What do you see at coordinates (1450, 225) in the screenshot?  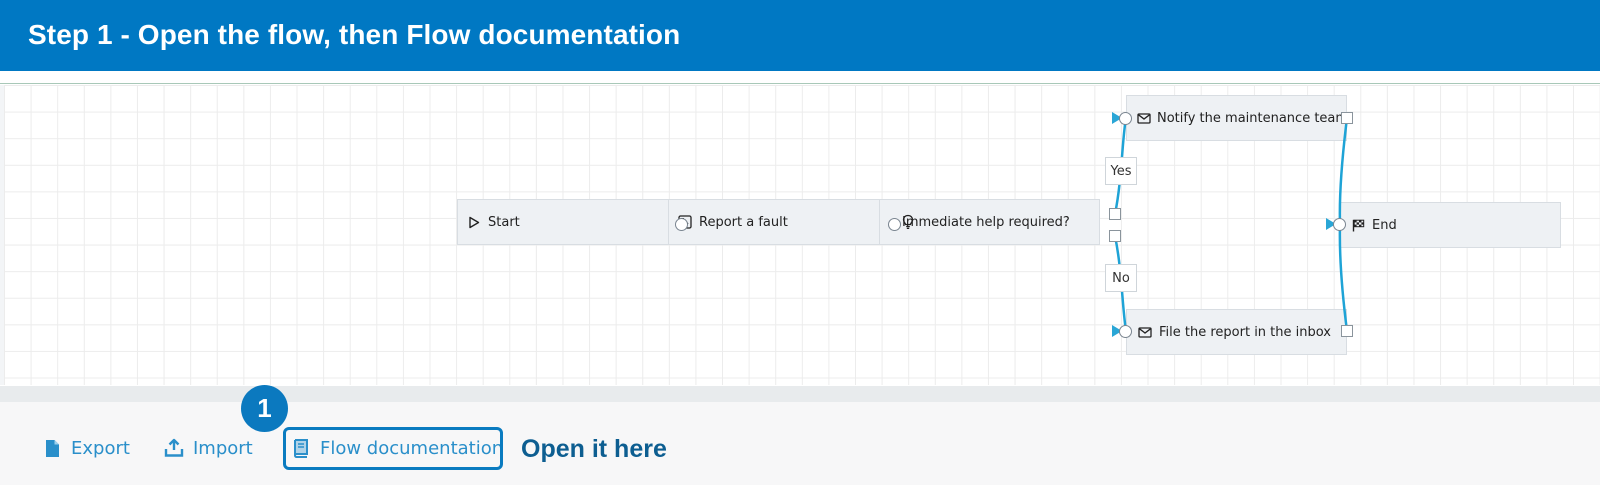 I see `node-end: End` at bounding box center [1450, 225].